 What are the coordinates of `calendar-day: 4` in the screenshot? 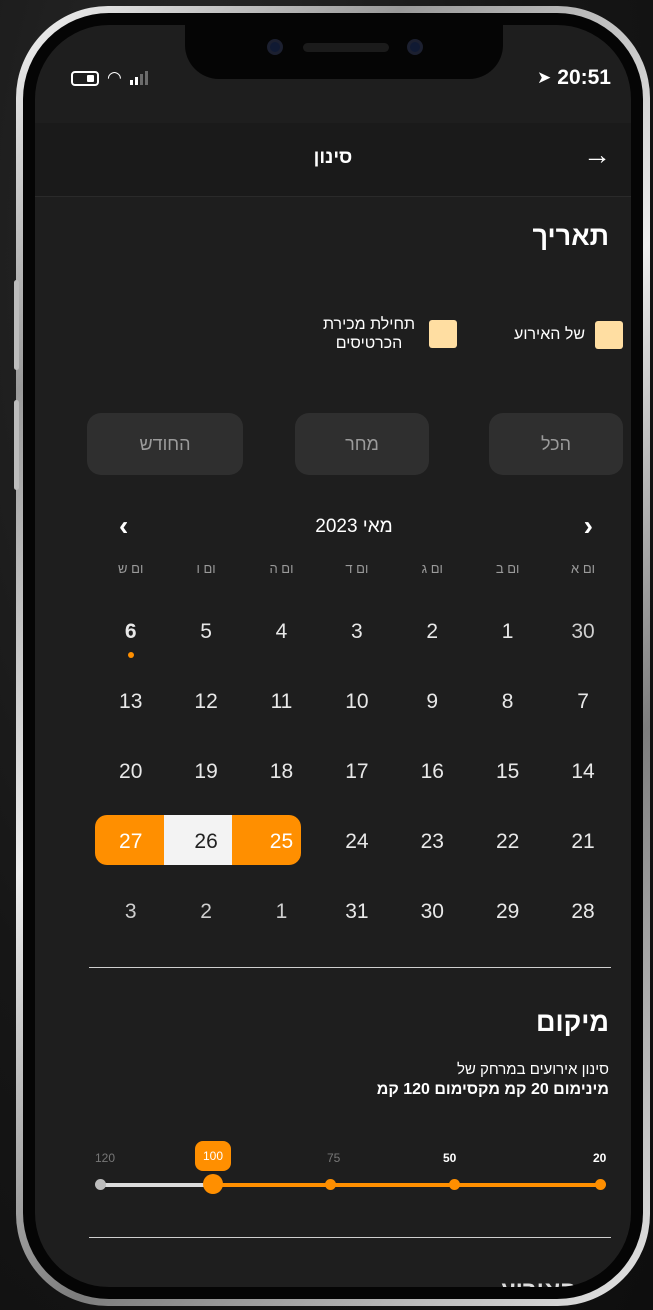 It's located at (281, 632).